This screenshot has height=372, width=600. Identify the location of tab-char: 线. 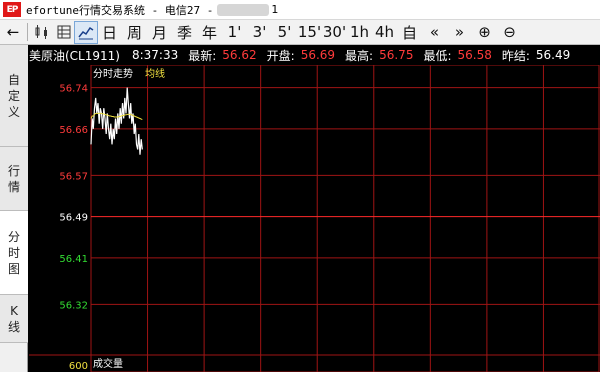
(13, 326).